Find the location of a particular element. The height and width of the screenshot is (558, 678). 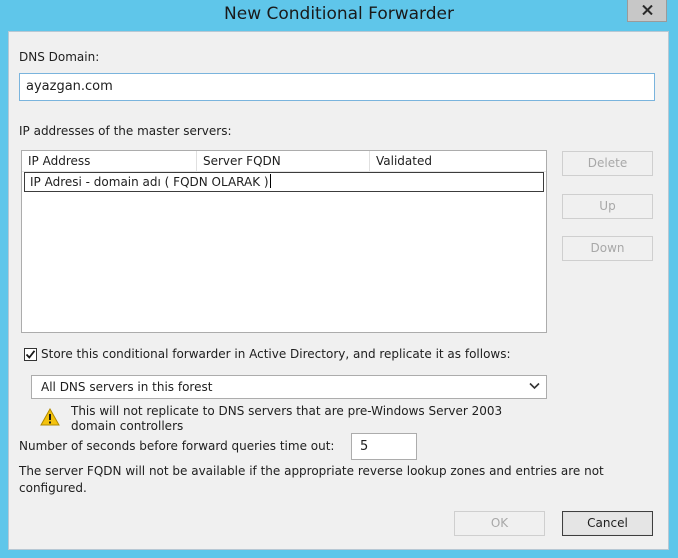

title-bar: New Conditional Forwarder is located at coordinates (339, 15).